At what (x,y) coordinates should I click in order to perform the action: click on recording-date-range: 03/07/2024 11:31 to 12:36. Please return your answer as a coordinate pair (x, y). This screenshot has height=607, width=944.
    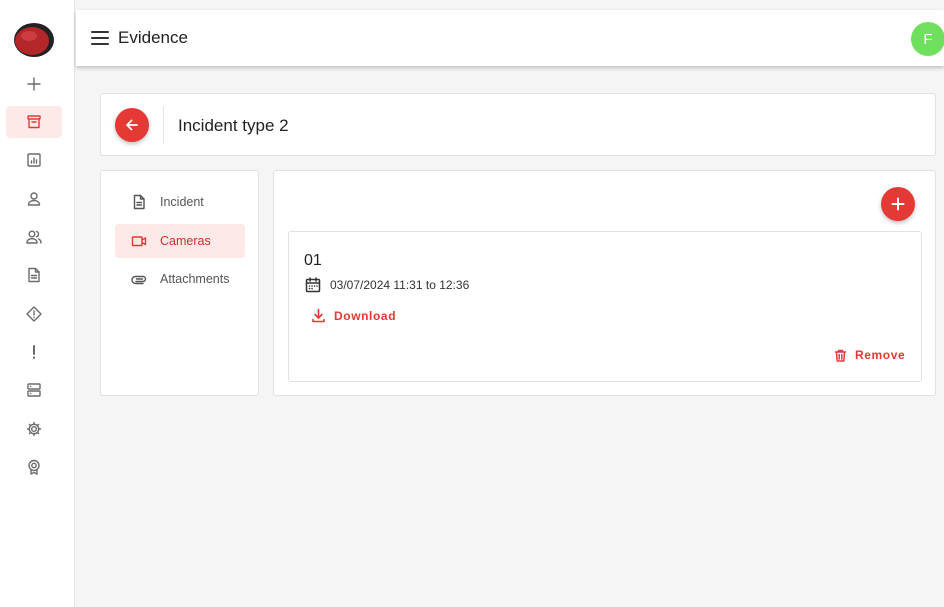
    Looking at the image, I should click on (387, 285).